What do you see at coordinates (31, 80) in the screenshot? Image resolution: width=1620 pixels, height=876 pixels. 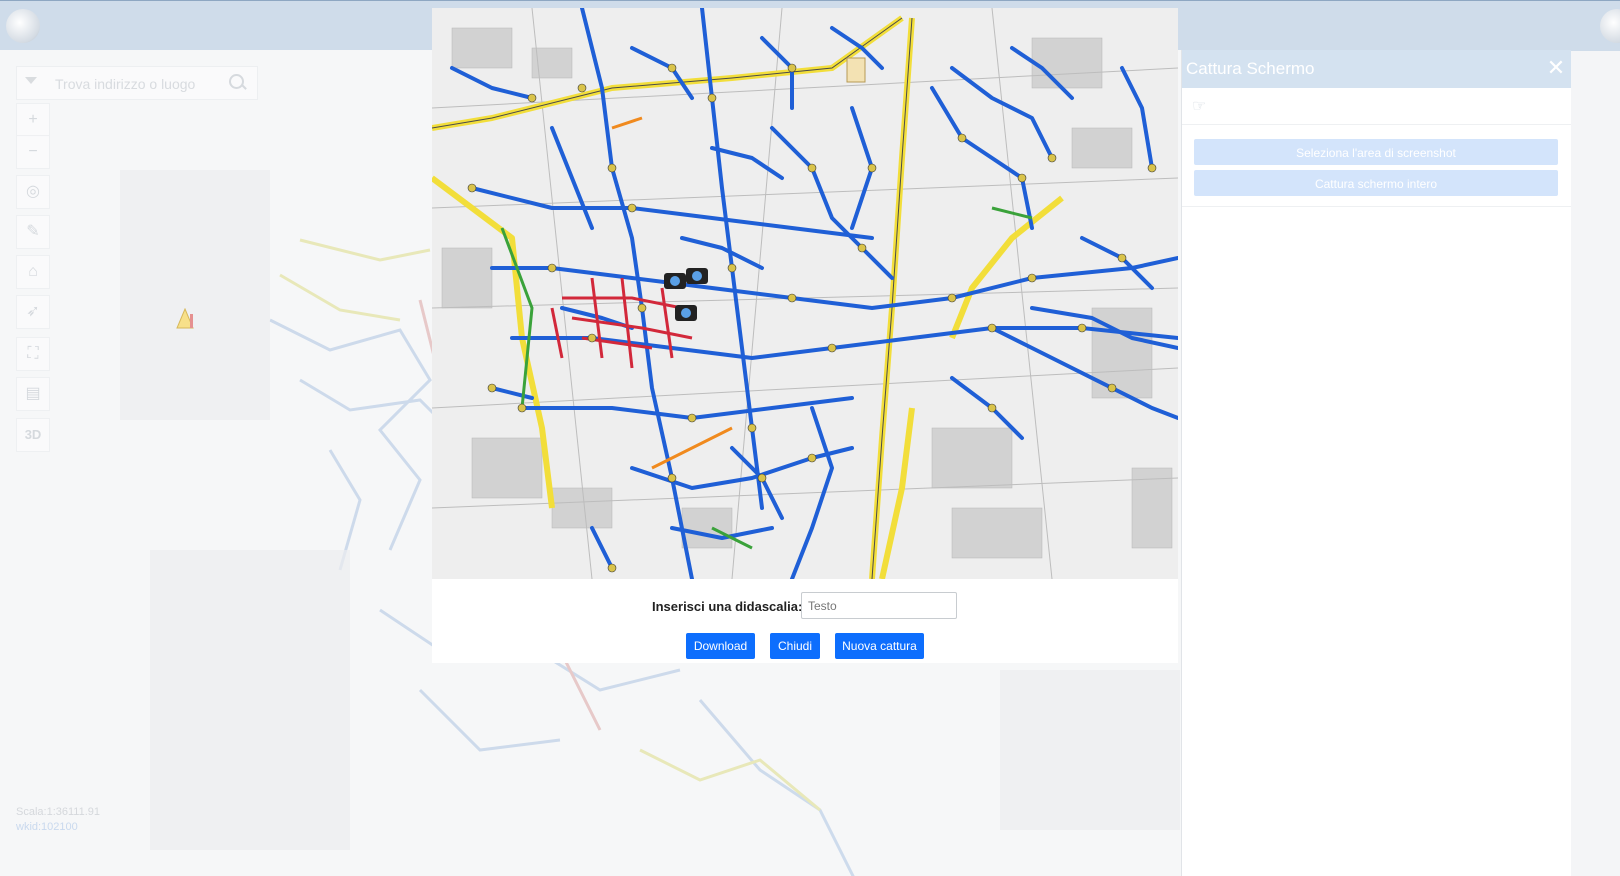 I see `chevron-down-icon` at bounding box center [31, 80].